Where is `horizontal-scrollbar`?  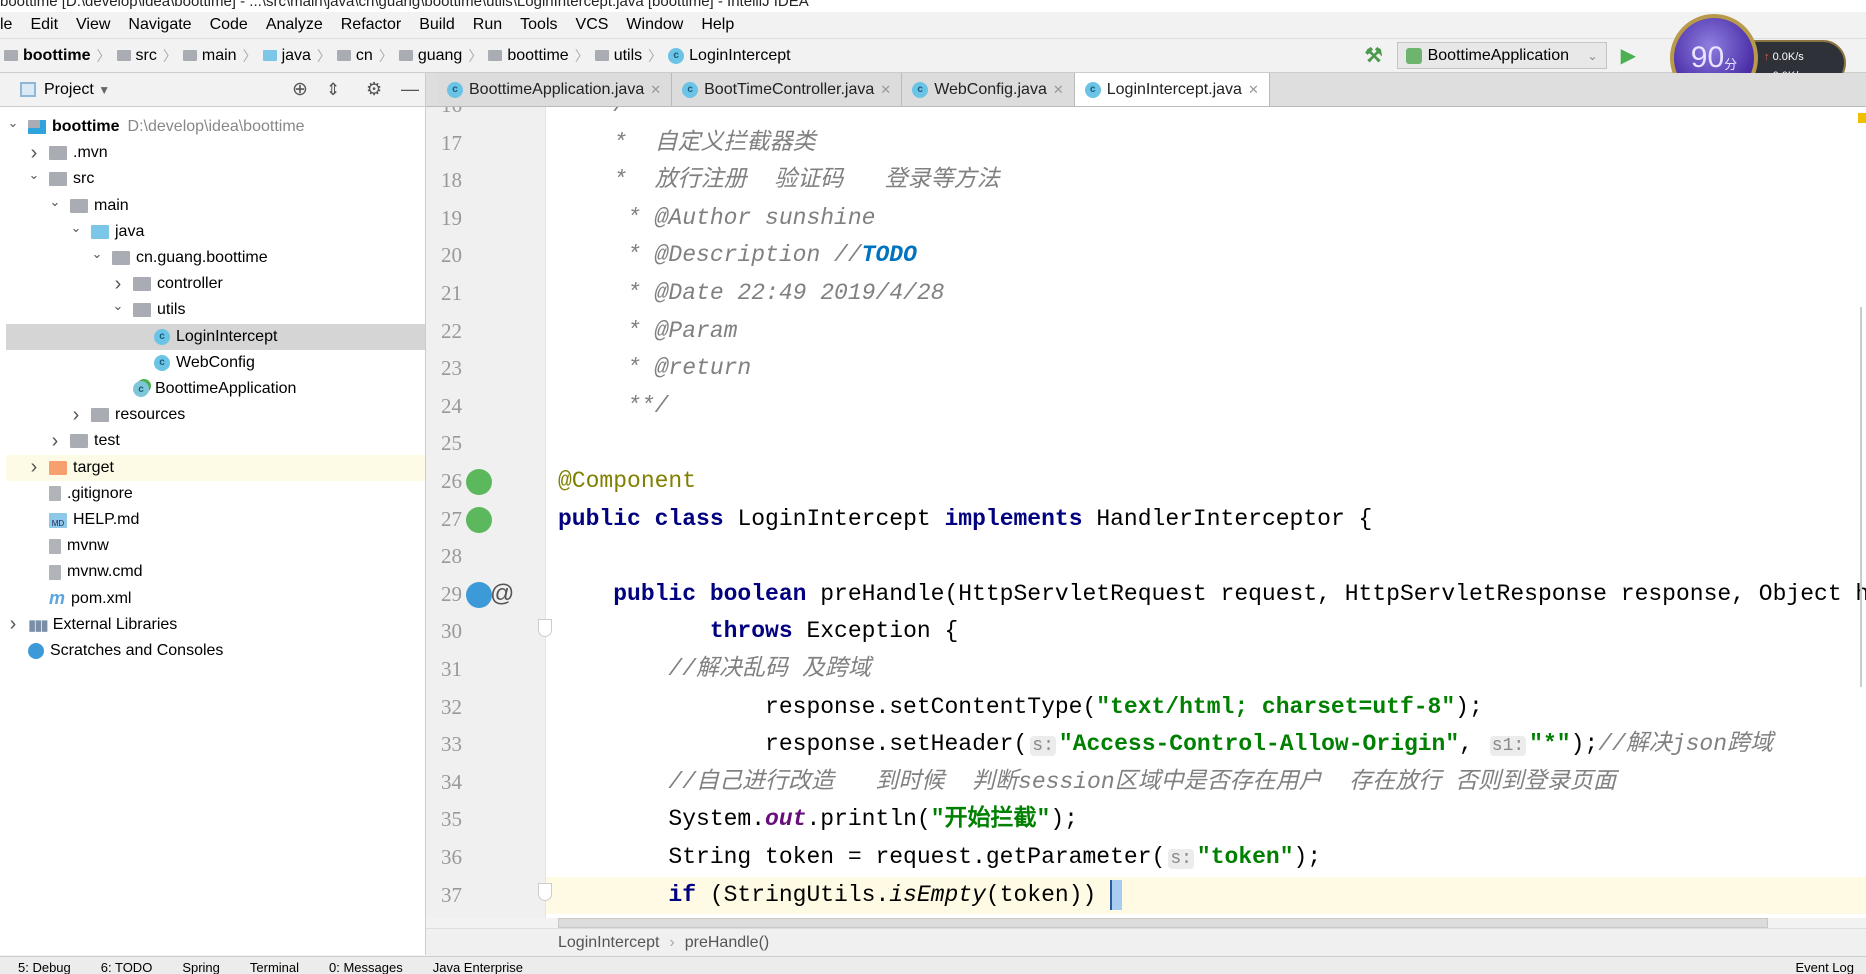
horizontal-scrollbar is located at coordinates (1163, 923).